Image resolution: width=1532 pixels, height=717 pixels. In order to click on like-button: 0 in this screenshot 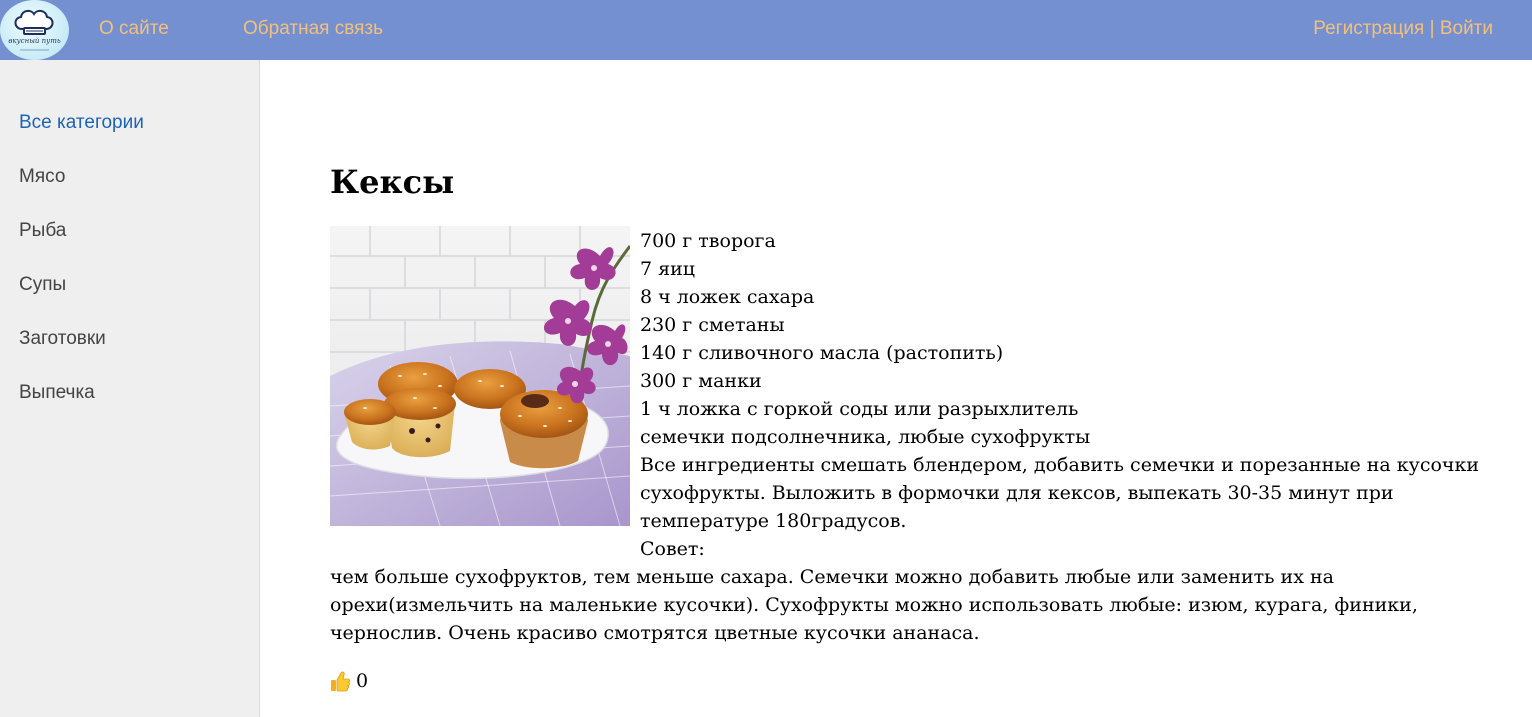, I will do `click(349, 681)`.